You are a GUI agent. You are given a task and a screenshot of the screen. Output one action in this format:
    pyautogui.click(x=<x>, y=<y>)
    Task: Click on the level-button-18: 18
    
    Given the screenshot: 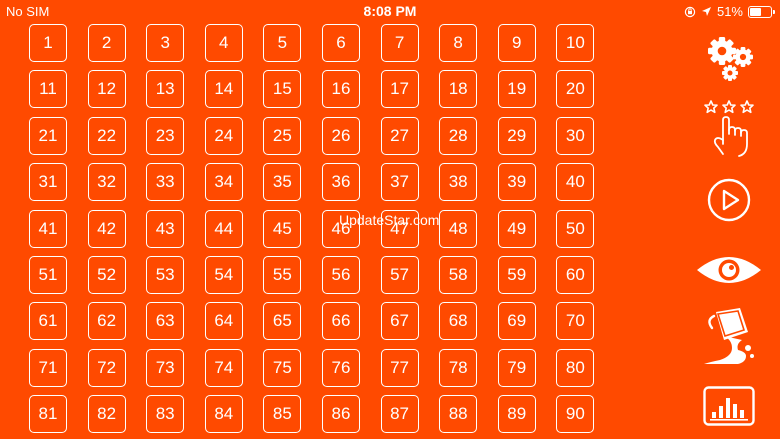 What is the action you would take?
    pyautogui.click(x=458, y=89)
    